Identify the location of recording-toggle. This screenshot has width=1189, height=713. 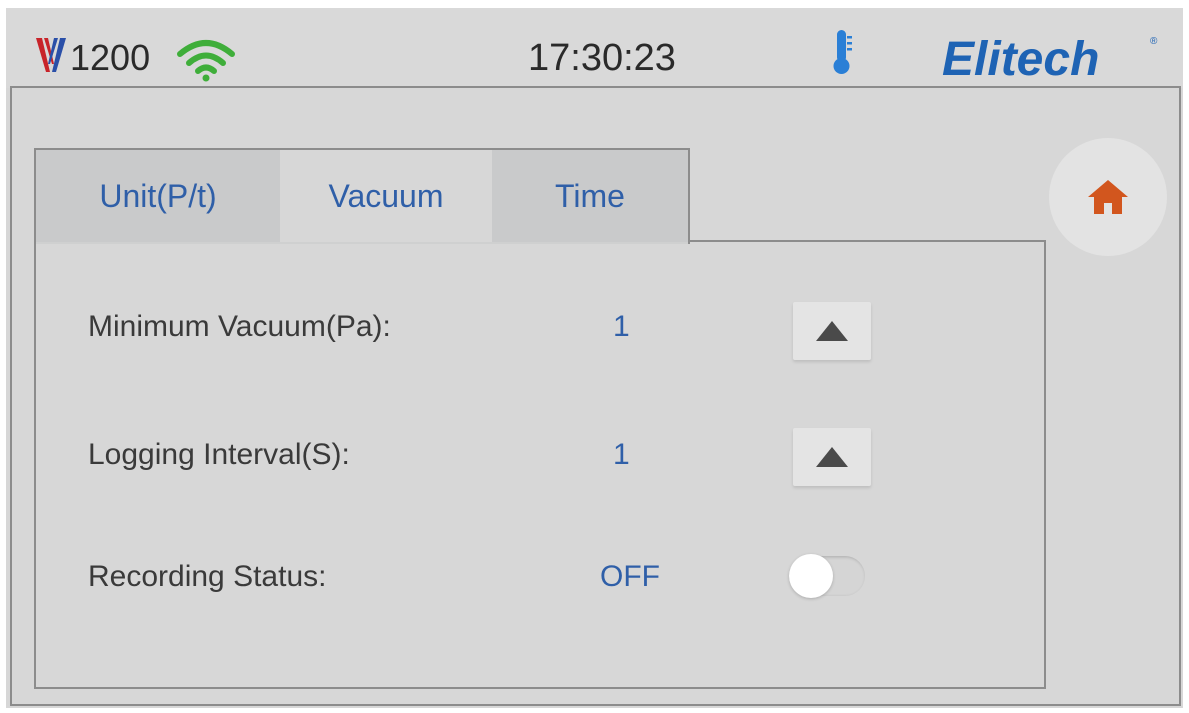
(828, 576).